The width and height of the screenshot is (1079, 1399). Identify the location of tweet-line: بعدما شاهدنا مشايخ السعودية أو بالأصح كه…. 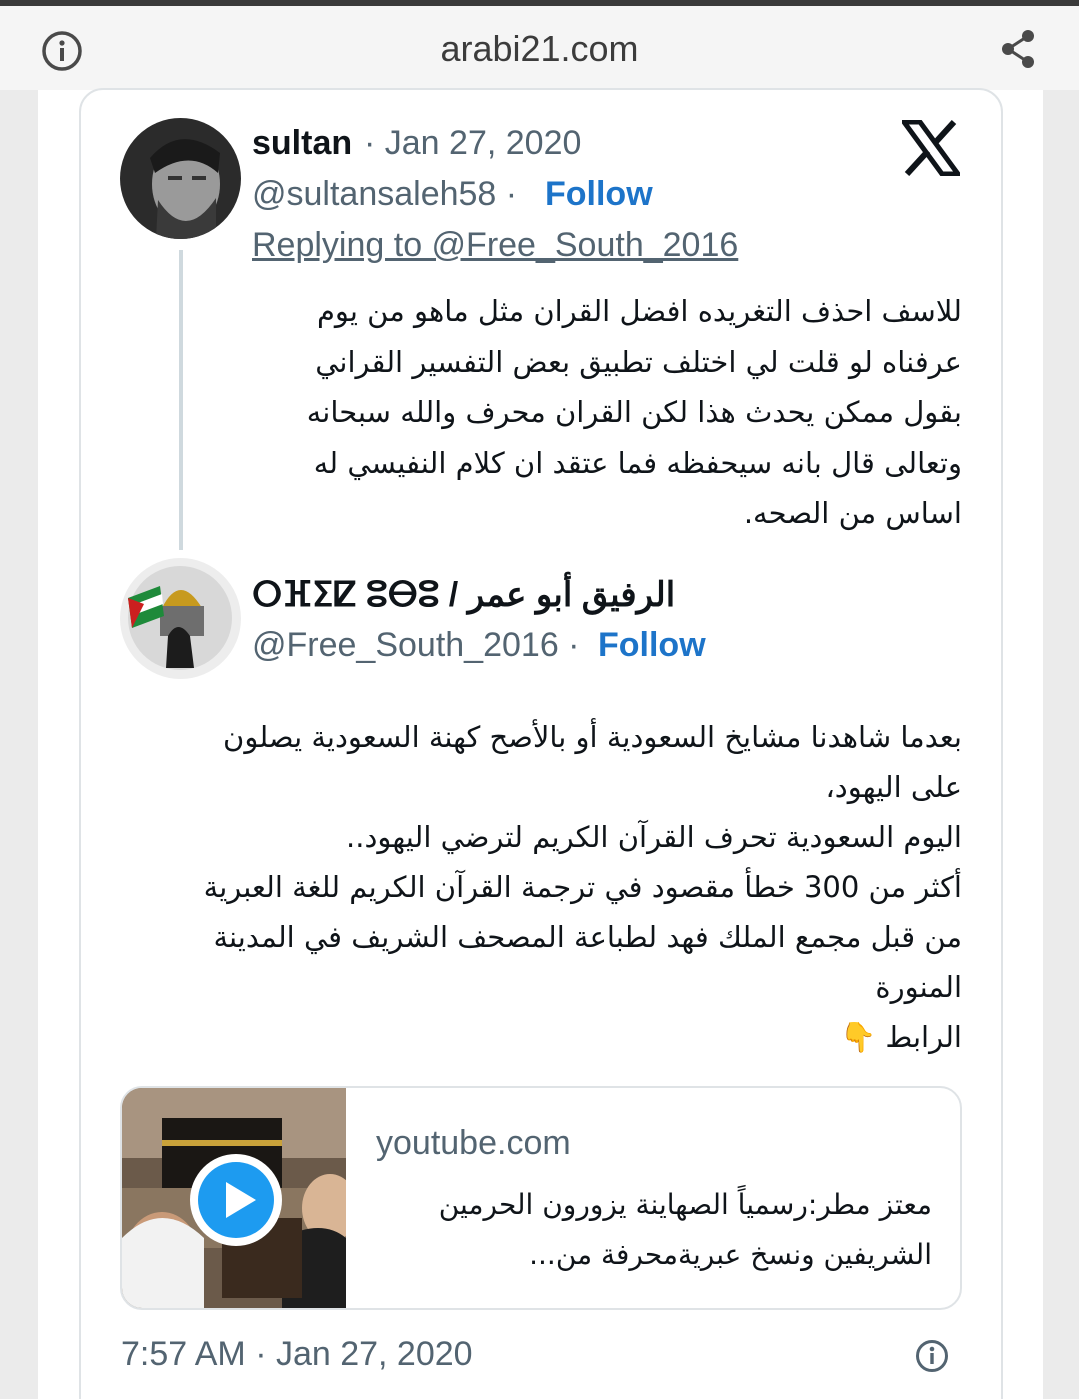
(592, 737).